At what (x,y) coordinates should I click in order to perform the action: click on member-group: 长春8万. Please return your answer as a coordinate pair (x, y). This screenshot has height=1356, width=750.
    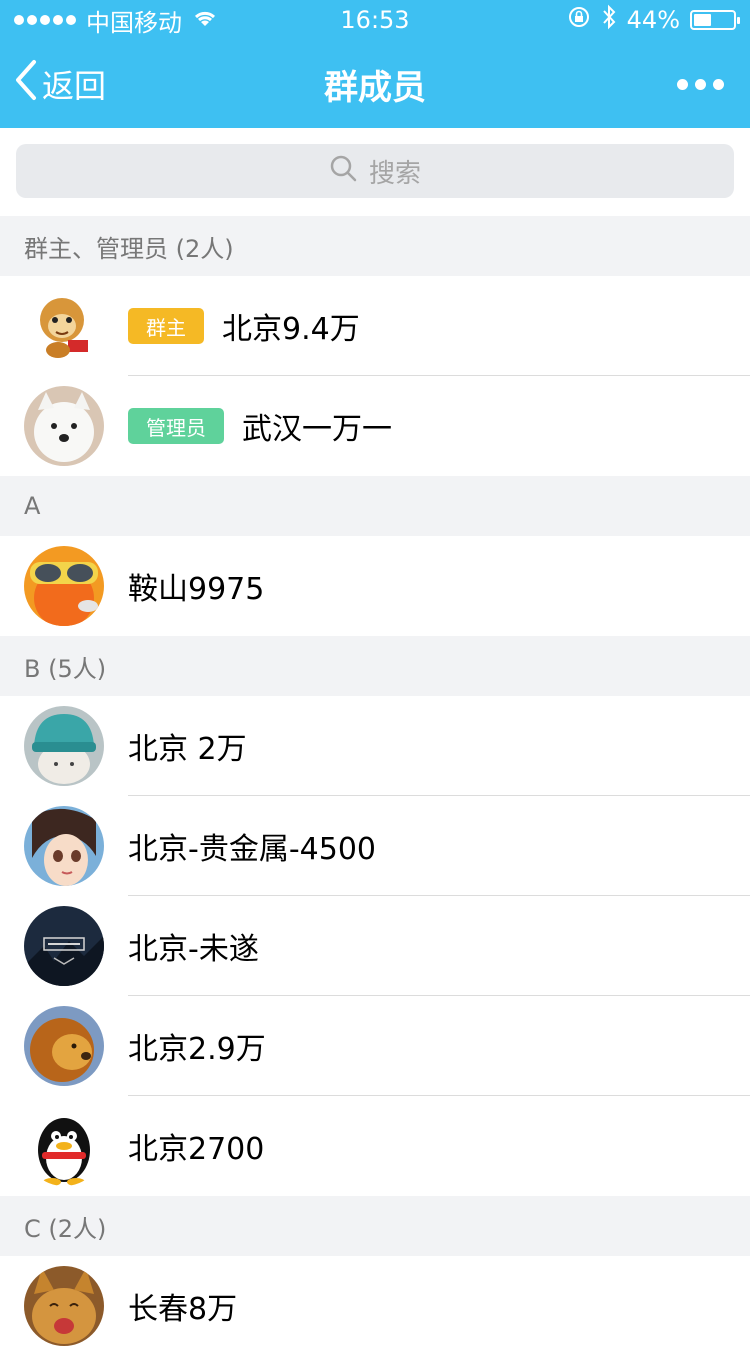
    Looking at the image, I should click on (375, 1306).